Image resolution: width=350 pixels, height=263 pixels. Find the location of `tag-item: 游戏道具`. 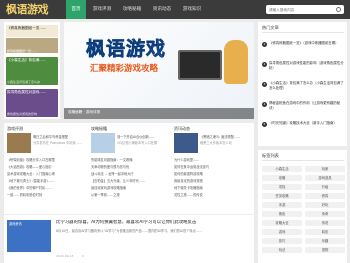

tag-item: 游戏道具 is located at coordinates (325, 178).